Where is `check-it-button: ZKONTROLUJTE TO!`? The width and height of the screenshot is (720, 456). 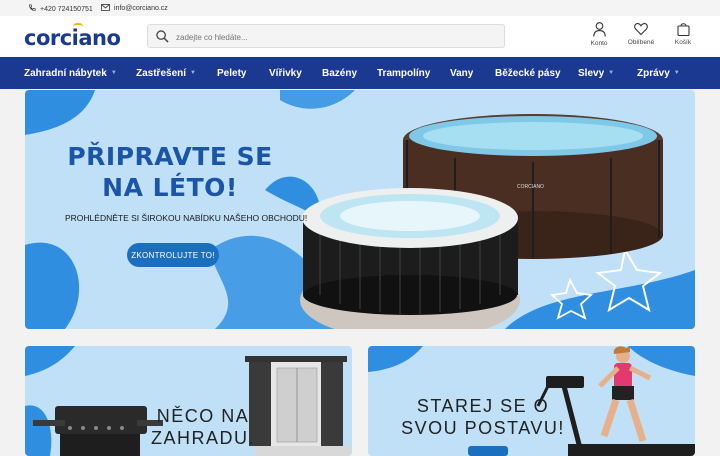 check-it-button: ZKONTROLUJTE TO! is located at coordinates (173, 255).